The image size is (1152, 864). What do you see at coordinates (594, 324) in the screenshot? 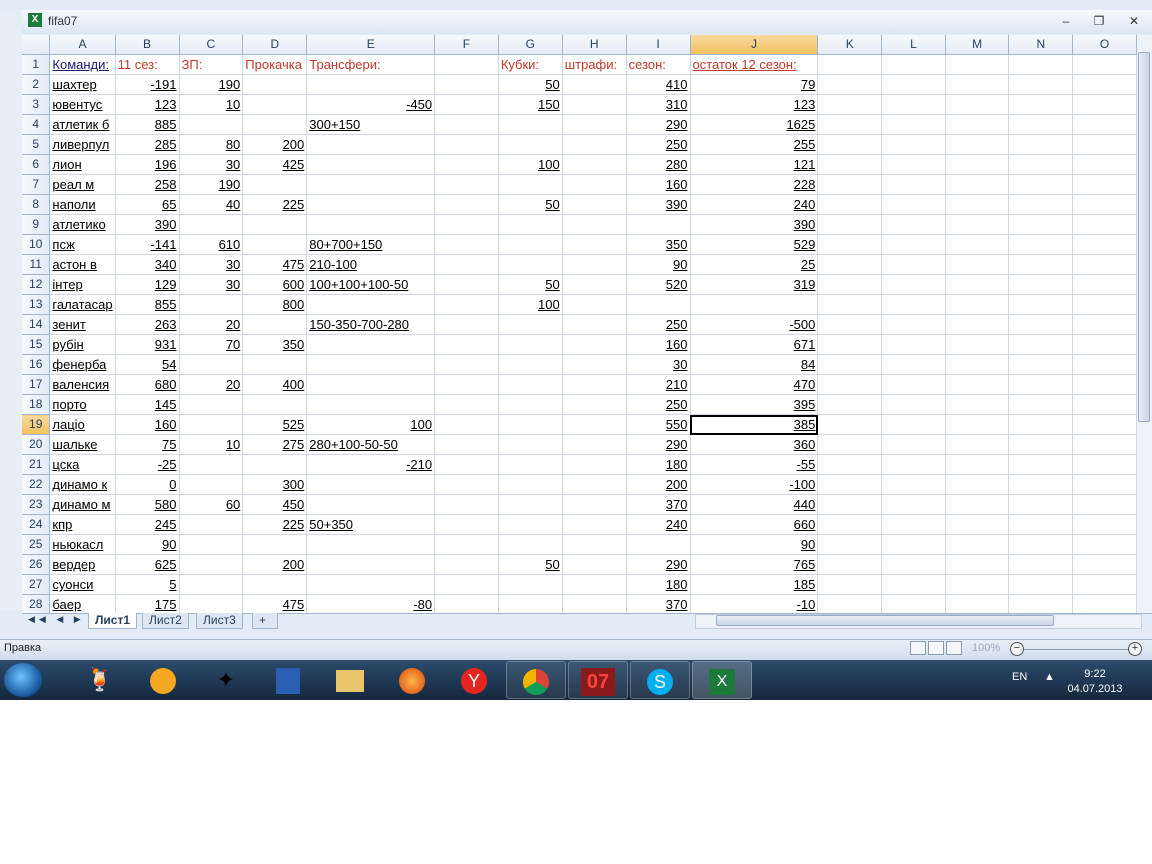
I see `cell-h14` at bounding box center [594, 324].